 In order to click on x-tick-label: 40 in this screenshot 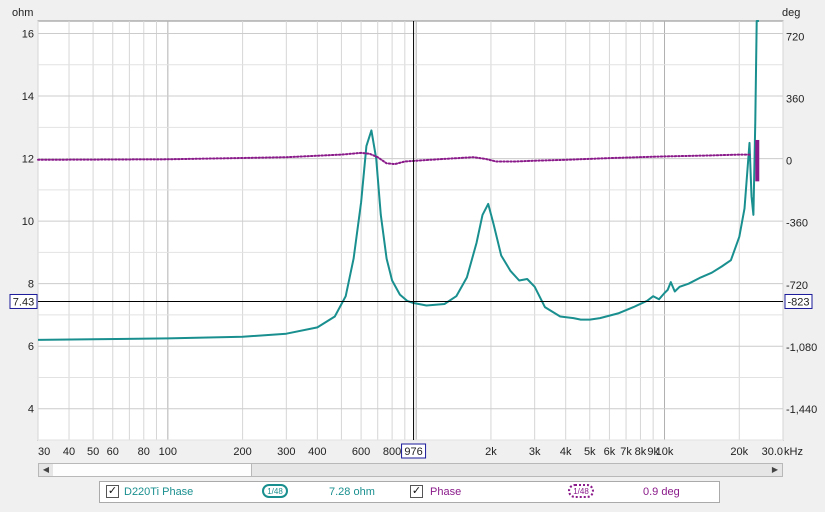, I will do `click(69, 452)`.